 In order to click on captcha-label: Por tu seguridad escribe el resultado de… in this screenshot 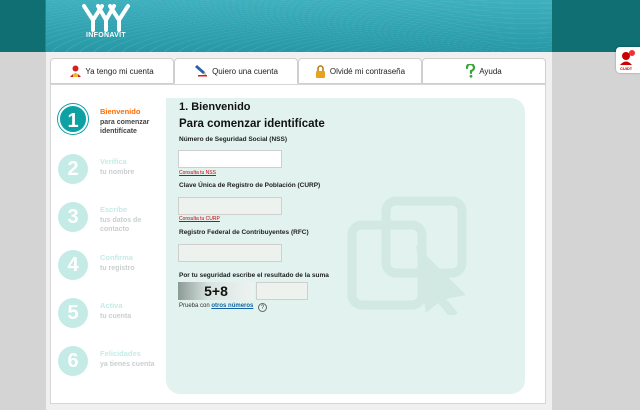, I will do `click(254, 275)`.